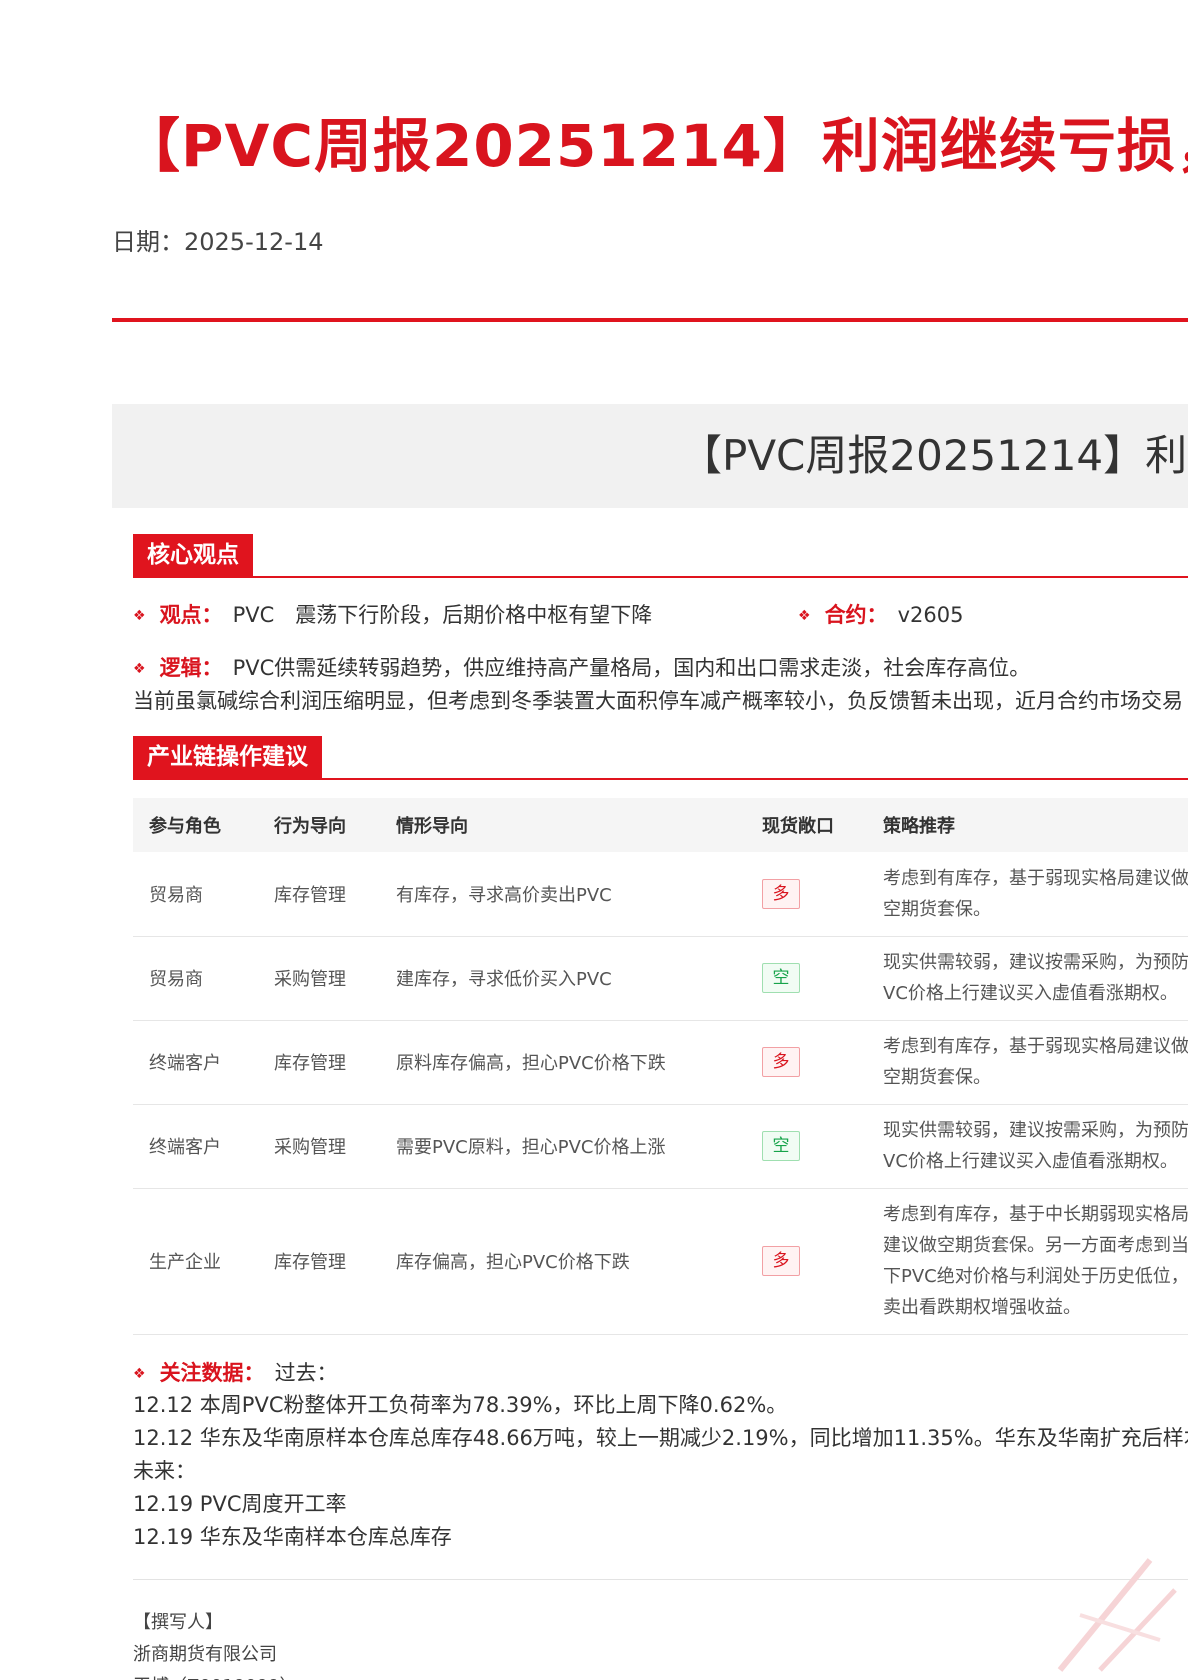 This screenshot has width=1188, height=1680. I want to click on contract-line: ❖ 合约： v2605, so click(880, 616).